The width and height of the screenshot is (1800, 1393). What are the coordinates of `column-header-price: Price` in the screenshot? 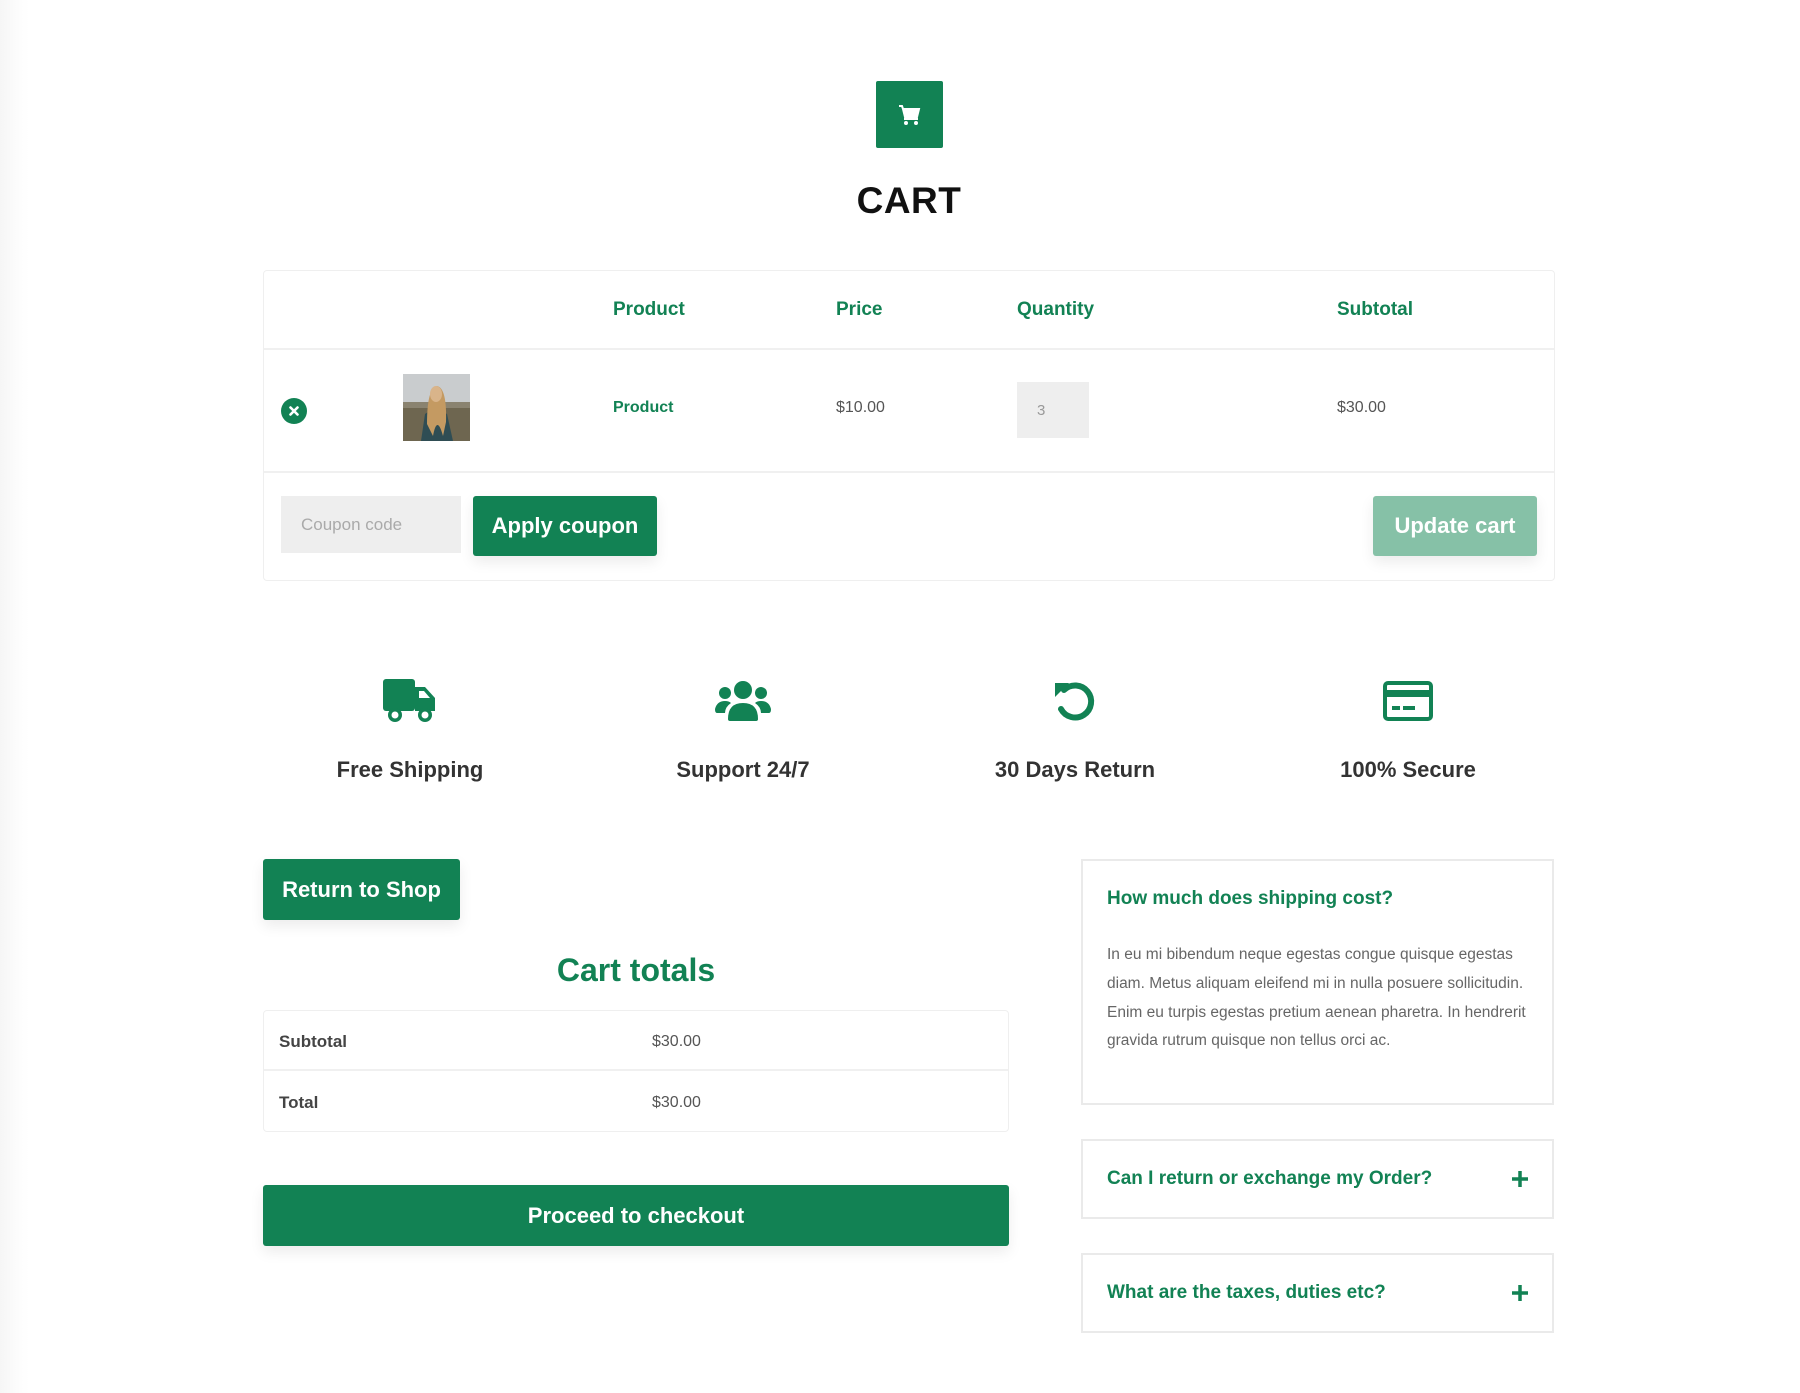 It's located at (859, 309).